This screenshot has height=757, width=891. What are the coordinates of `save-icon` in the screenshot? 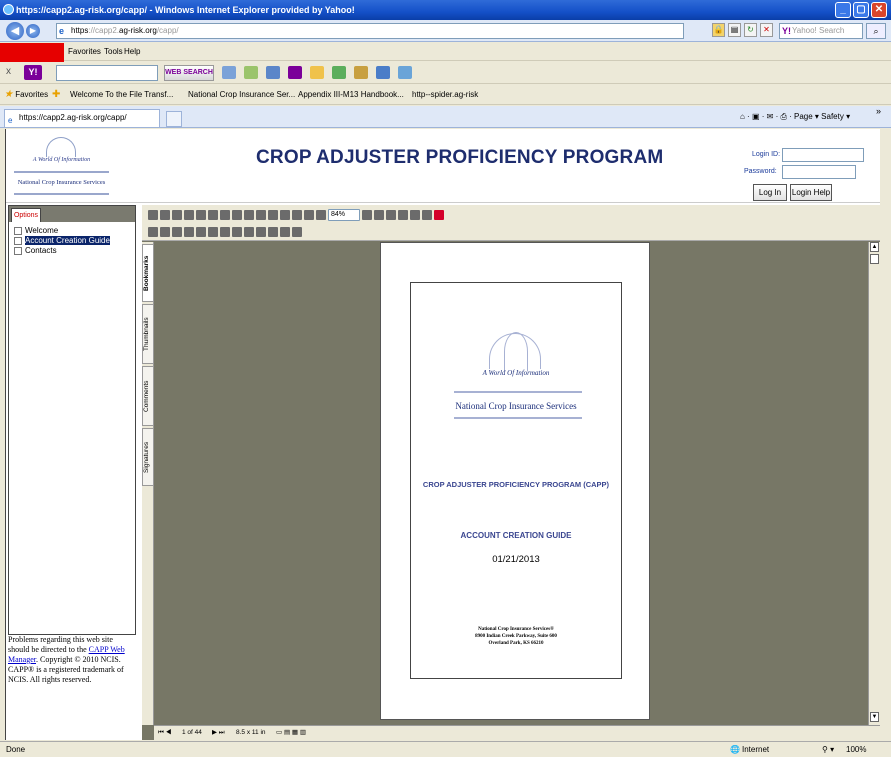 It's located at (153, 215).